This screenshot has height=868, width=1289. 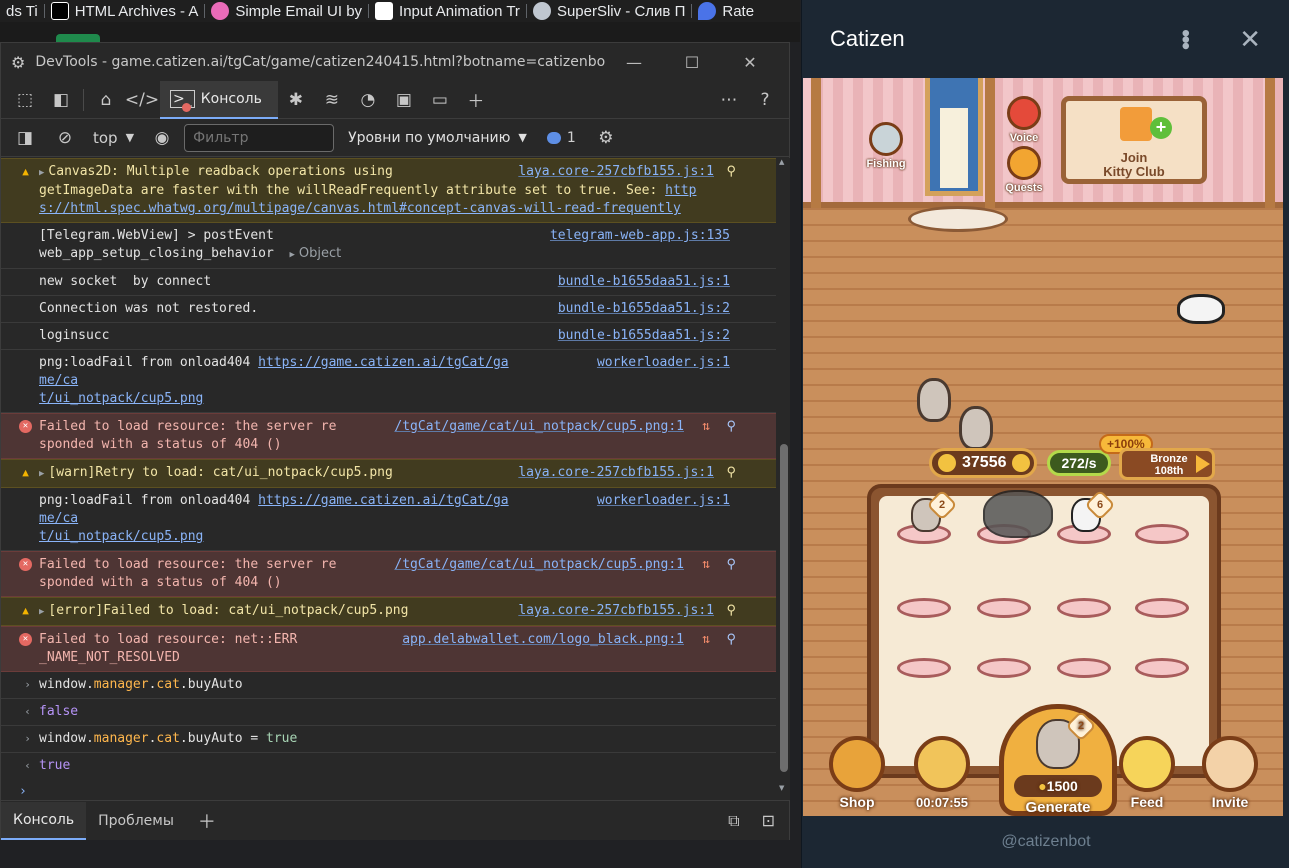 What do you see at coordinates (25, 138) in the screenshot?
I see `sidebar-toggle-icon: ◨` at bounding box center [25, 138].